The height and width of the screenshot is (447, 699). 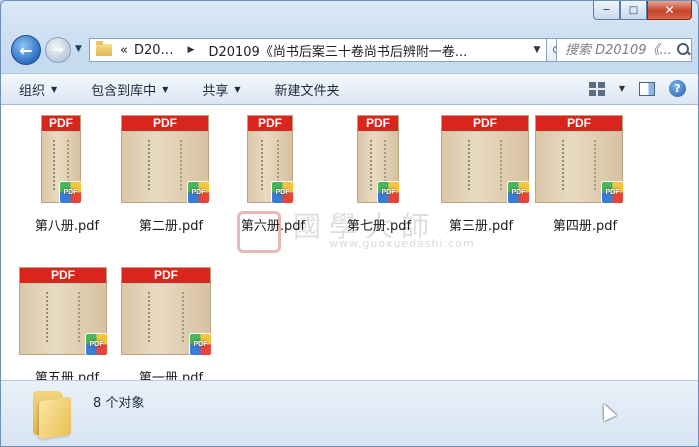 I want to click on chevron-right-icon: ▶, so click(x=191, y=50).